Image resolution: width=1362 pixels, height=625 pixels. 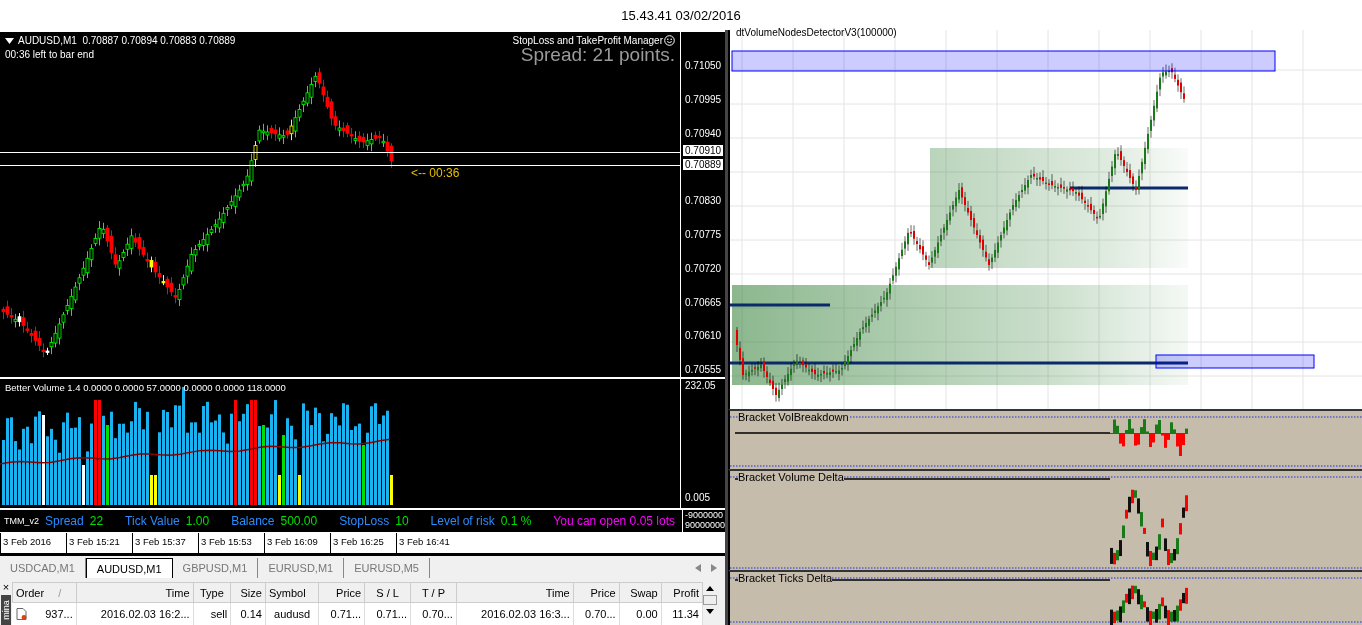 I want to click on info-label: StopLoss, so click(x=364, y=521).